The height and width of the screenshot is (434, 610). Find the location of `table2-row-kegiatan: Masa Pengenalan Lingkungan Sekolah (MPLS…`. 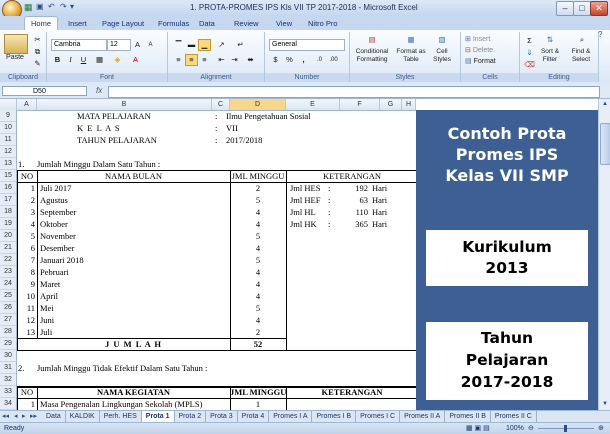

table2-row-kegiatan: Masa Pengenalan Lingkungan Sekolah (MPLS… is located at coordinates (135, 404).